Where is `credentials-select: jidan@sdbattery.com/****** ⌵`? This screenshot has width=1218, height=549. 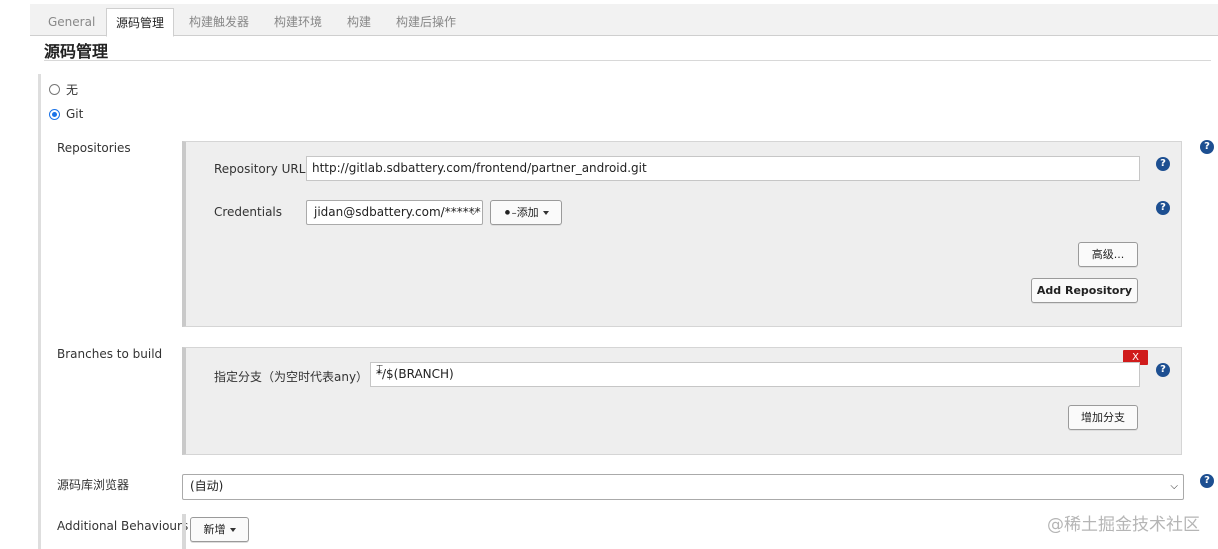
credentials-select: jidan@sdbattery.com/****** ⌵ is located at coordinates (394, 212).